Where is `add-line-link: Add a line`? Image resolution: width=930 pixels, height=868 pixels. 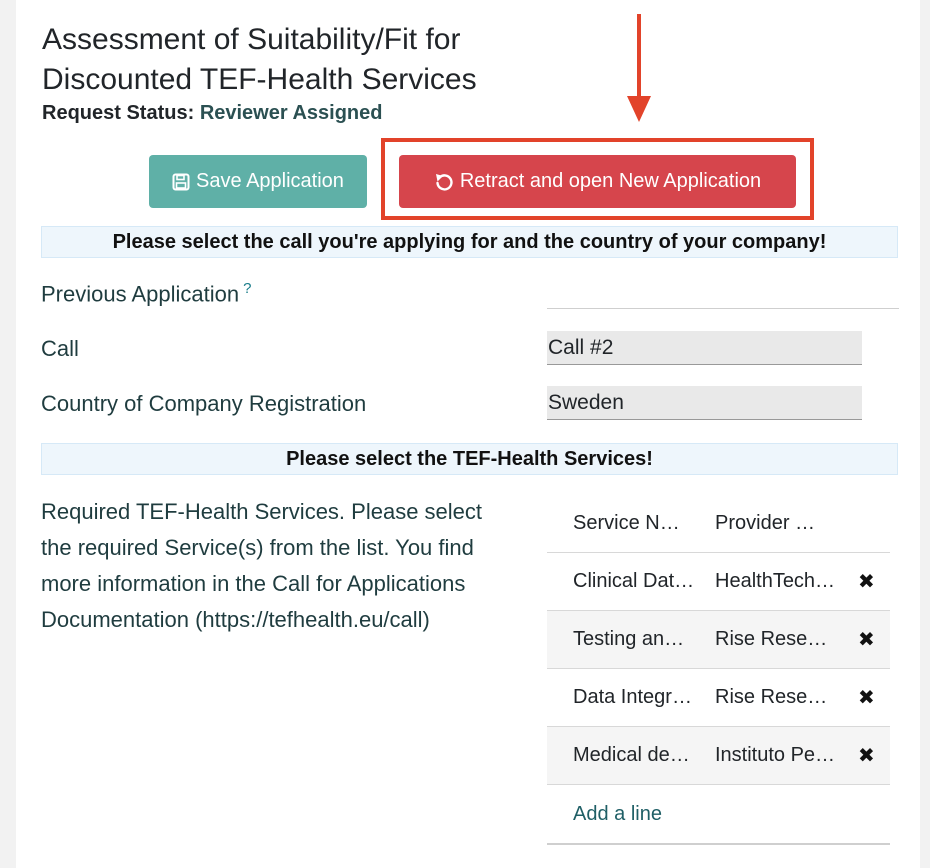
add-line-link: Add a line is located at coordinates (617, 814).